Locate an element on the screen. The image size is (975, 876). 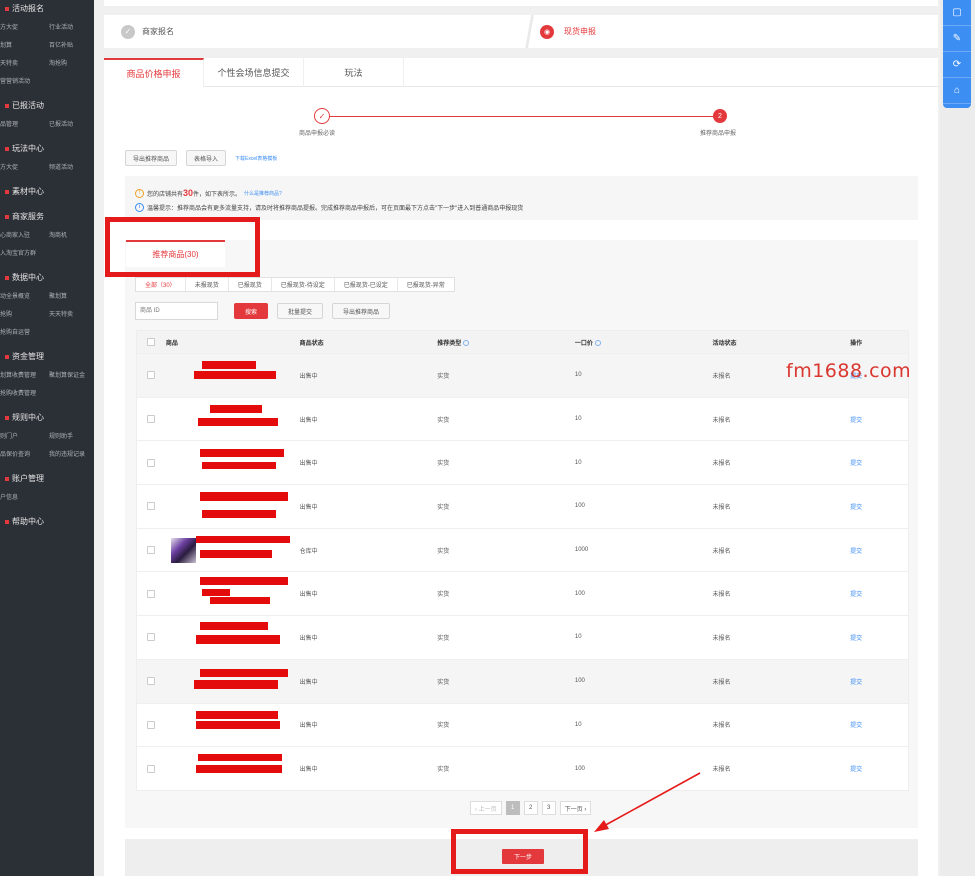
prev-page-button: ‹ 上一页 is located at coordinates (486, 808).